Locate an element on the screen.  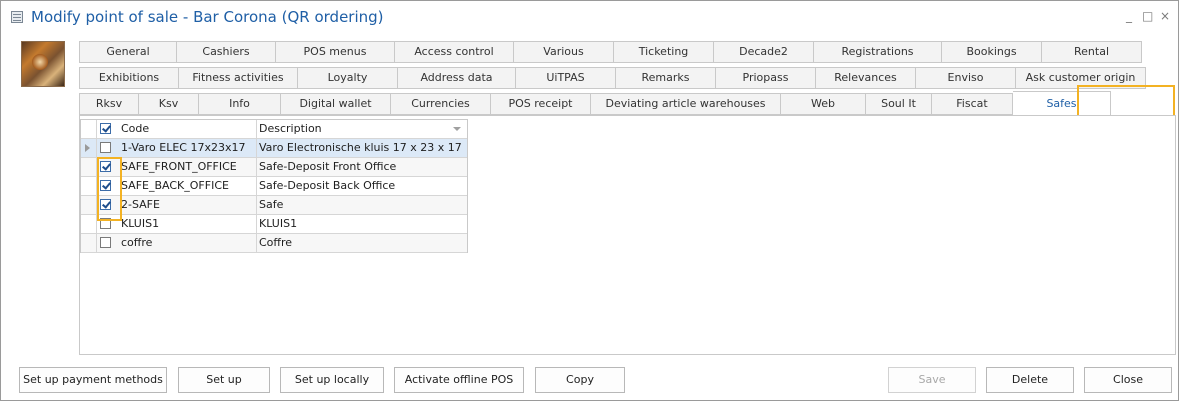
filter-dropdown-icon is located at coordinates (457, 129).